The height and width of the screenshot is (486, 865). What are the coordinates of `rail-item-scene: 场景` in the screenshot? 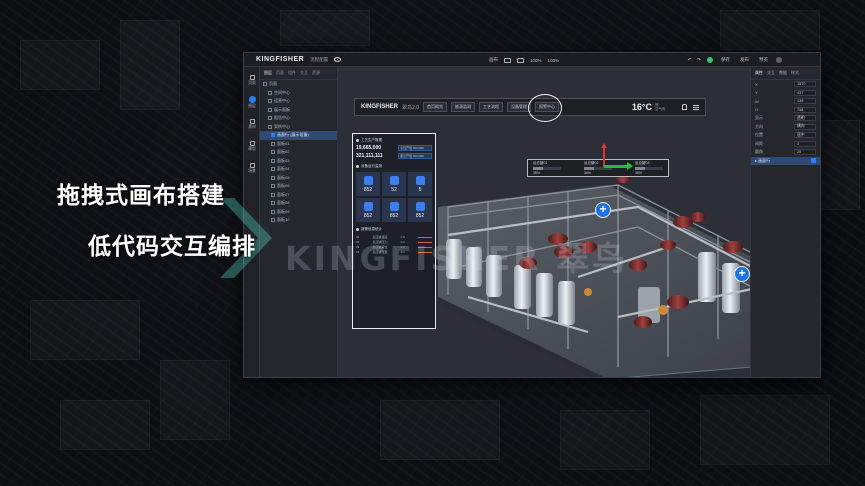 It's located at (252, 168).